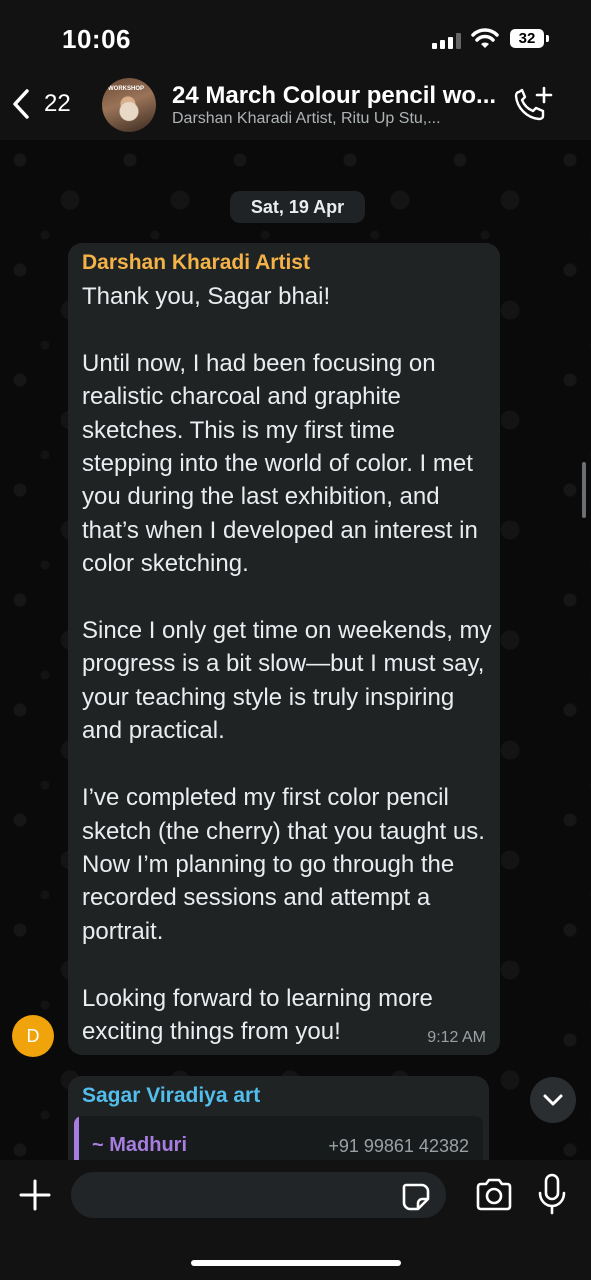  What do you see at coordinates (129, 105) in the screenshot?
I see `group-avatar: WORKSHOP` at bounding box center [129, 105].